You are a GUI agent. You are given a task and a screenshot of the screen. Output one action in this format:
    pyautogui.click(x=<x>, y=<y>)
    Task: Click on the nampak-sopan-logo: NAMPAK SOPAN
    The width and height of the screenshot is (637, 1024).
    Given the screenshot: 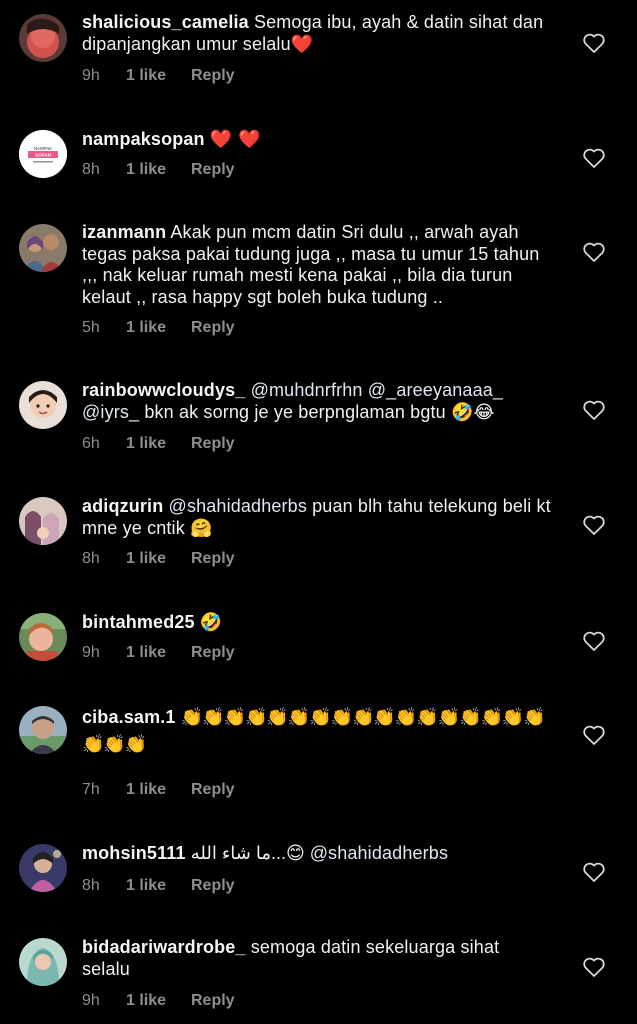 What is the action you would take?
    pyautogui.click(x=43, y=154)
    